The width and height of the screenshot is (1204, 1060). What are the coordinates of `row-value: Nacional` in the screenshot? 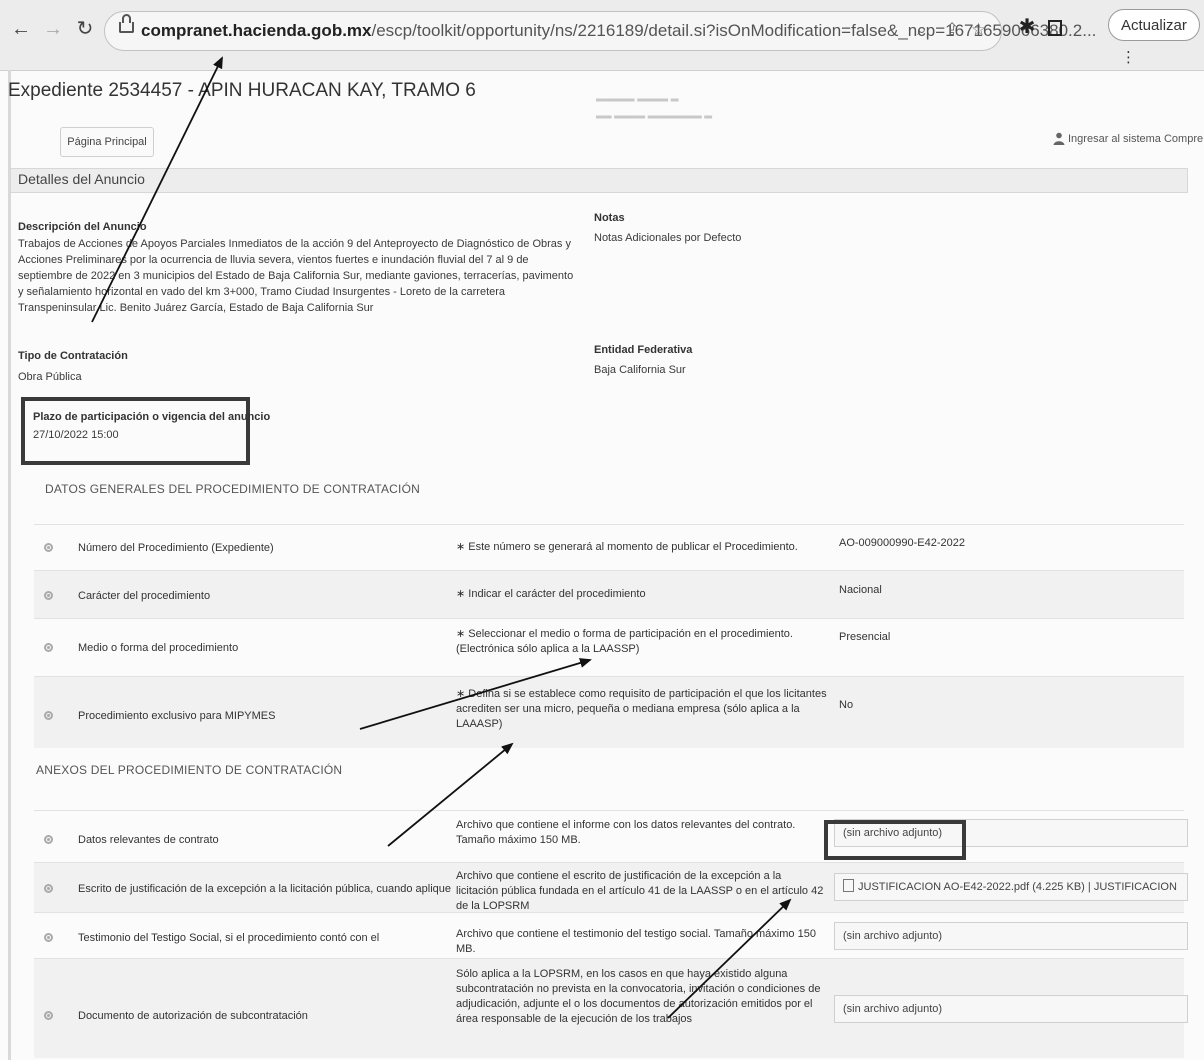 It's located at (860, 590).